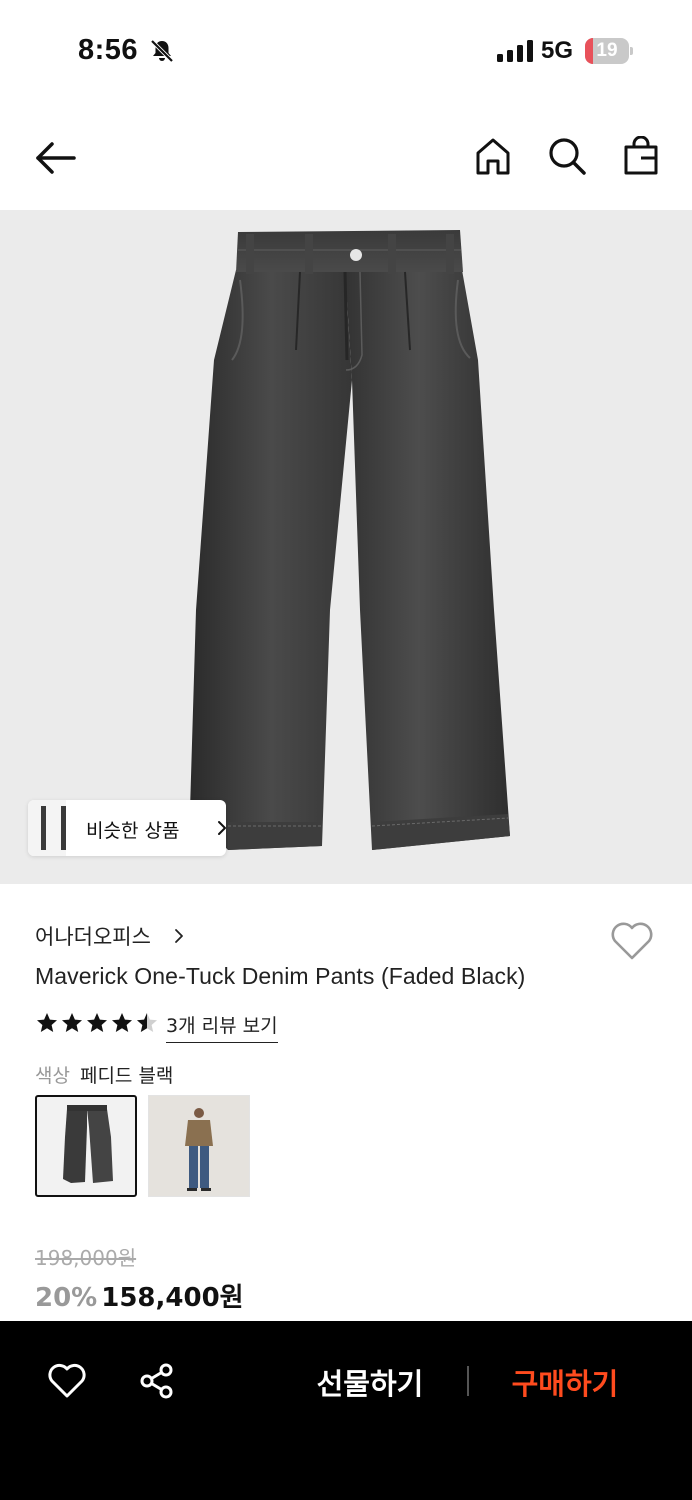 This screenshot has height=1500, width=692. Describe the element at coordinates (56, 158) in the screenshot. I see `back-arrow-icon` at that location.